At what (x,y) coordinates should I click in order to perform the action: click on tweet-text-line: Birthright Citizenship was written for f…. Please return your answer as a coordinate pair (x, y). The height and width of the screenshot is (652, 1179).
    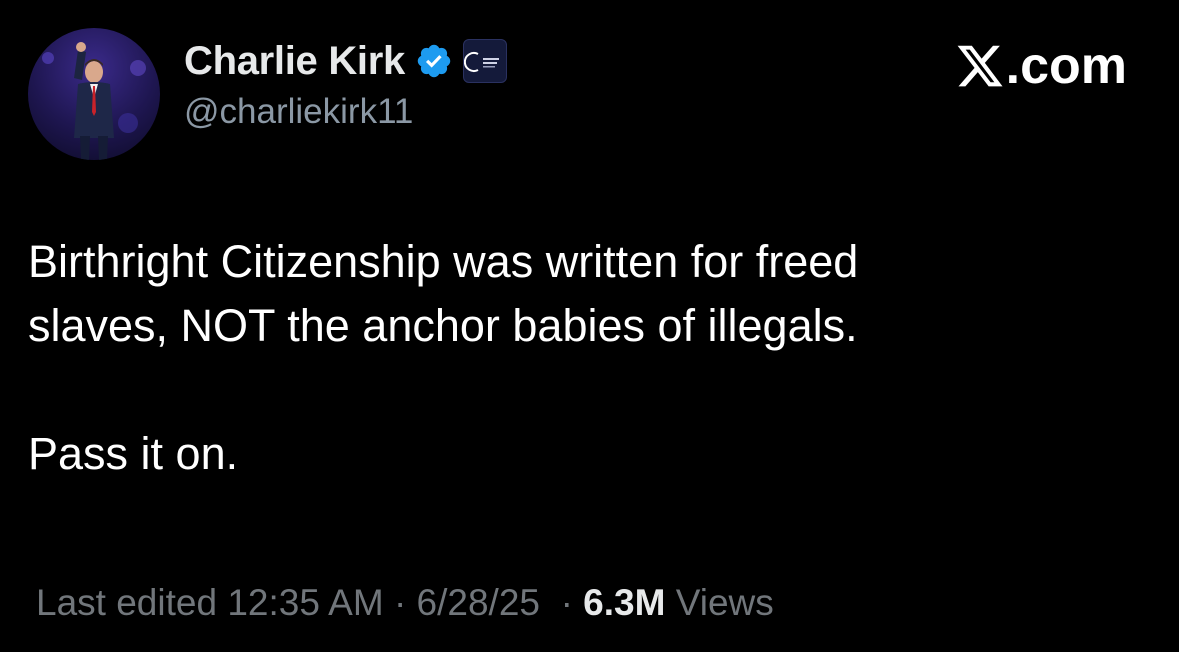
    Looking at the image, I should click on (443, 261).